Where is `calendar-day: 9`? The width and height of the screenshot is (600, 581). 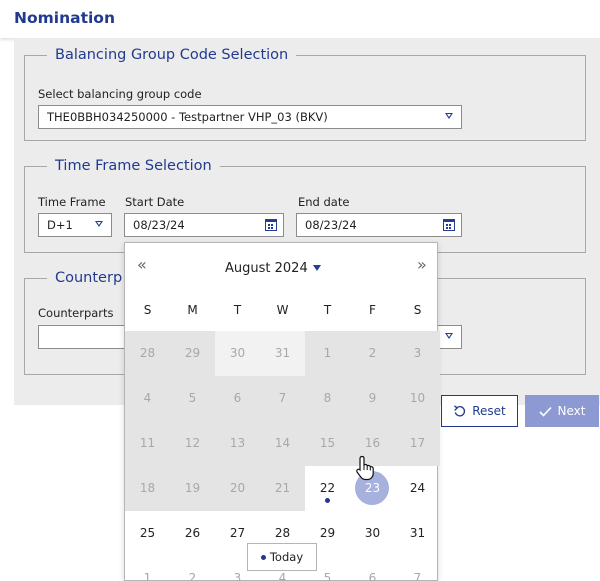
calendar-day: 9 is located at coordinates (372, 398).